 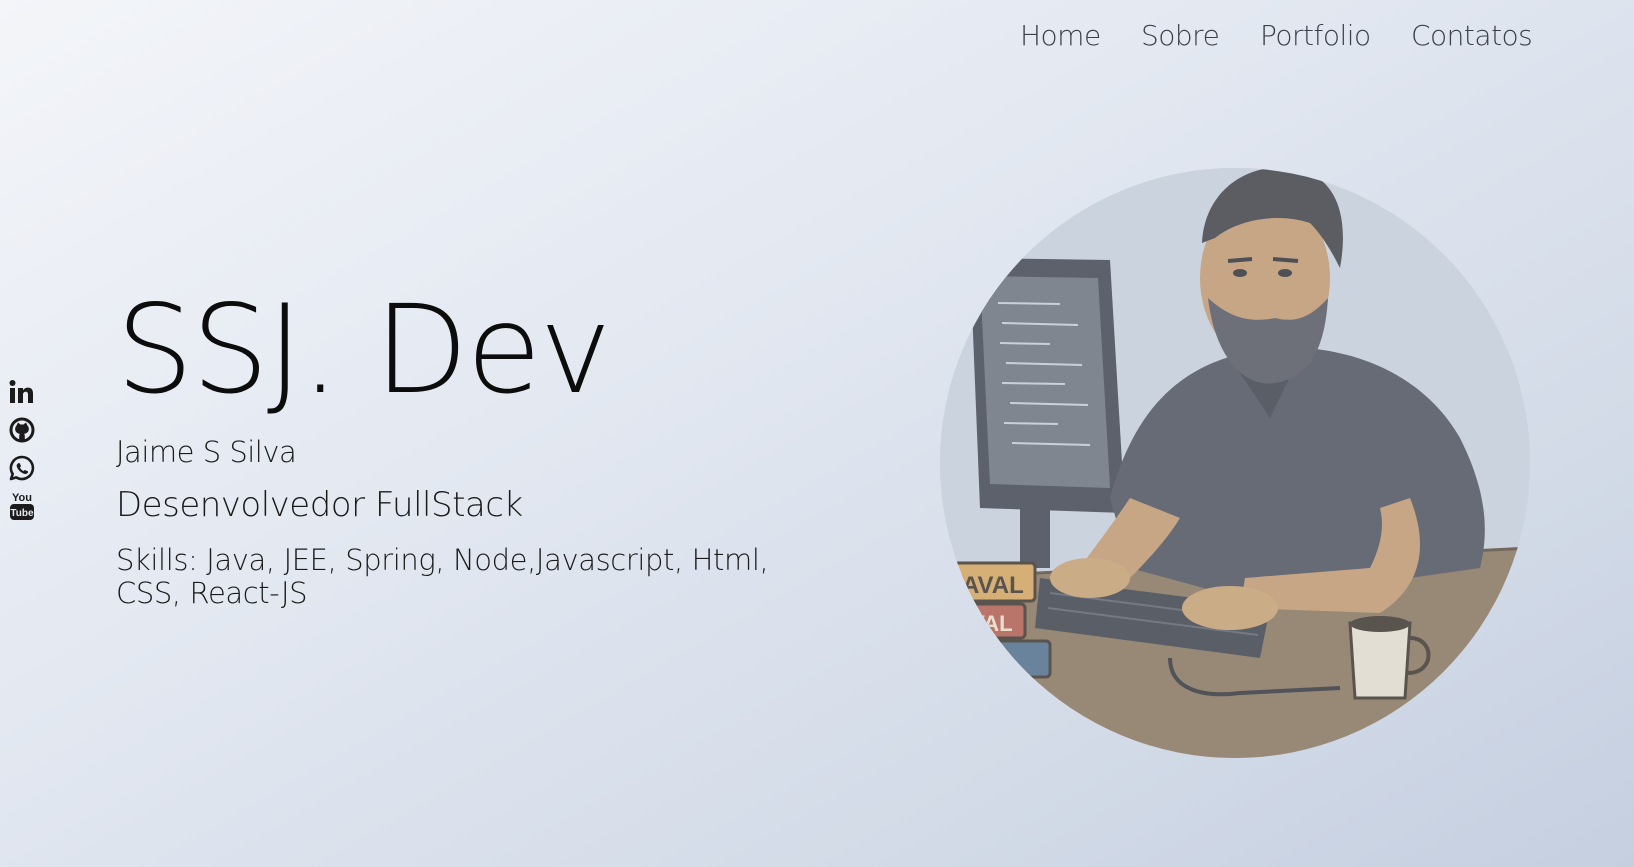 I want to click on whatsapp-icon, so click(x=22, y=468).